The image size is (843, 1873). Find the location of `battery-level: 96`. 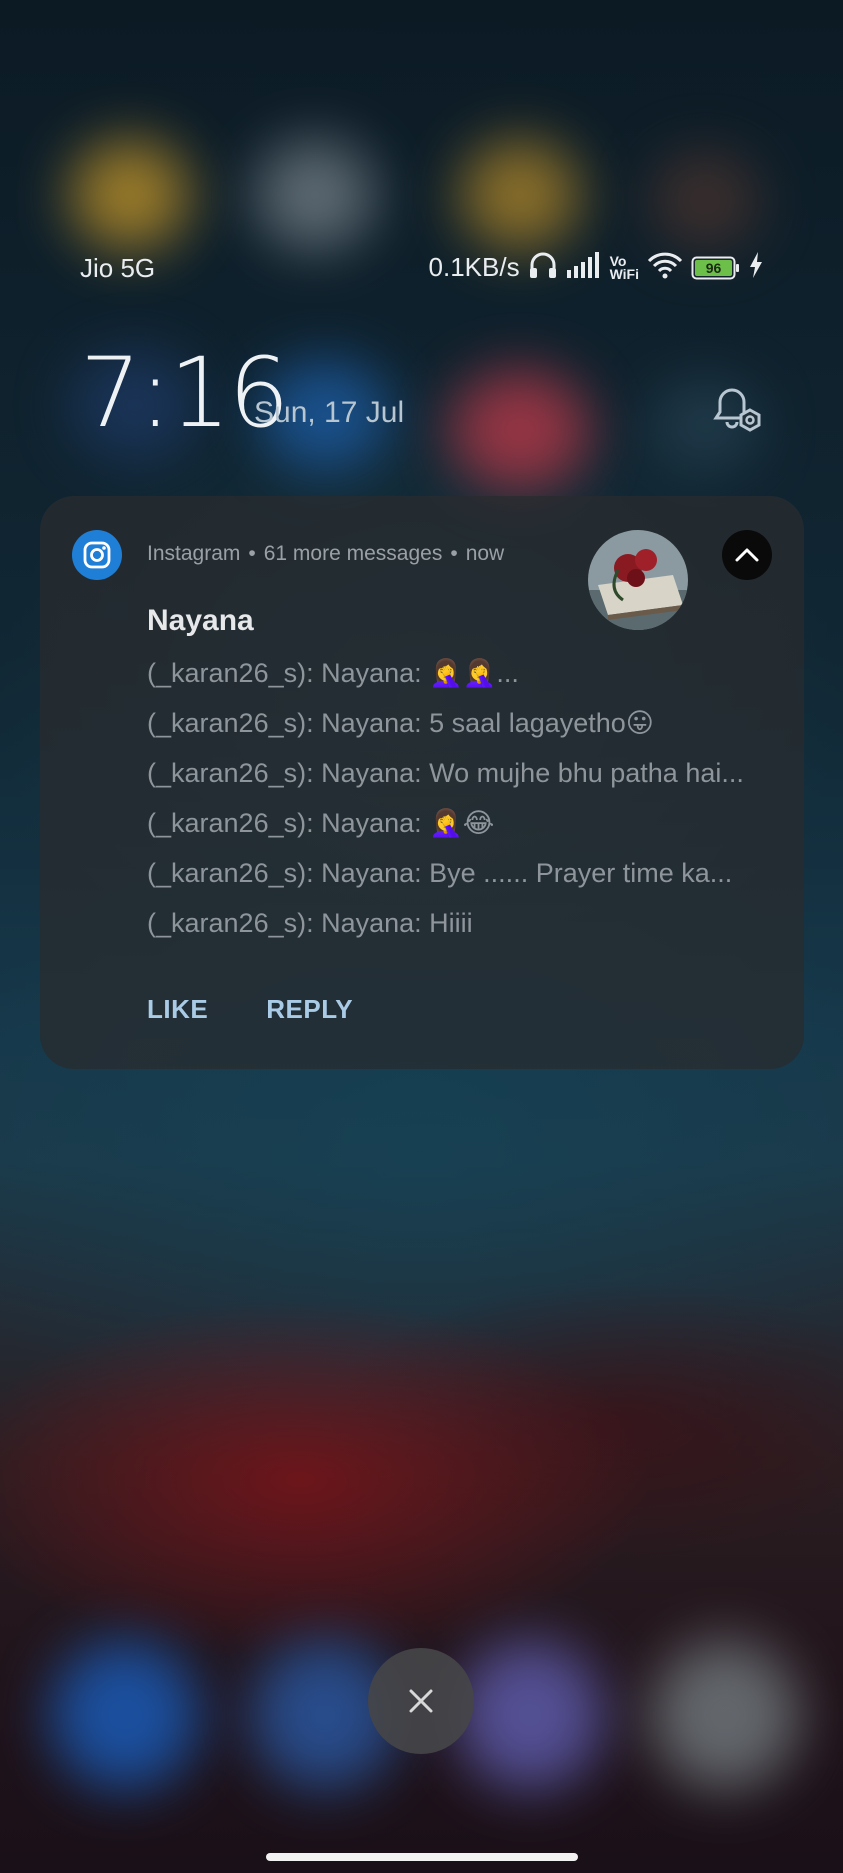

battery-level: 96 is located at coordinates (713, 267).